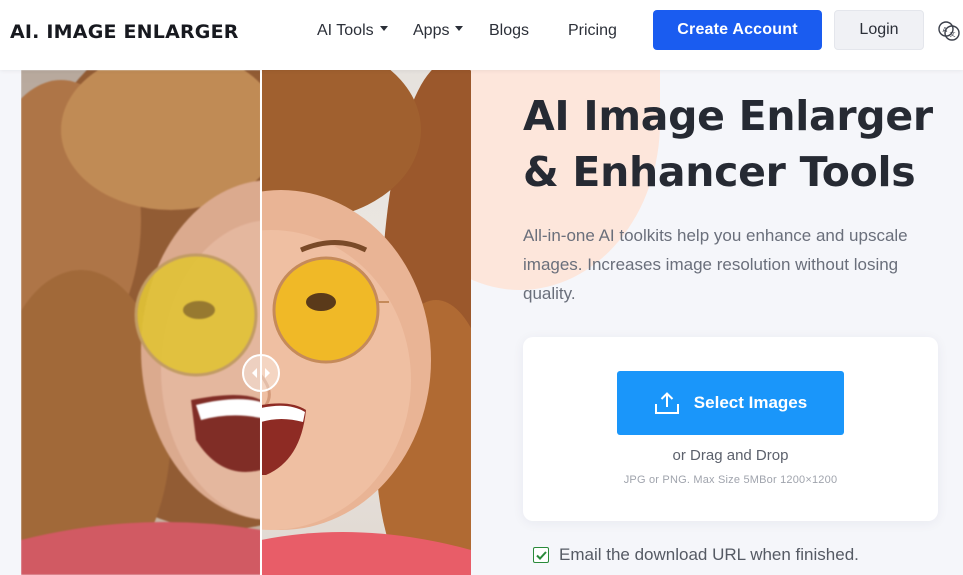 The width and height of the screenshot is (963, 575). I want to click on email-option: Email the download URL when finished., so click(696, 555).